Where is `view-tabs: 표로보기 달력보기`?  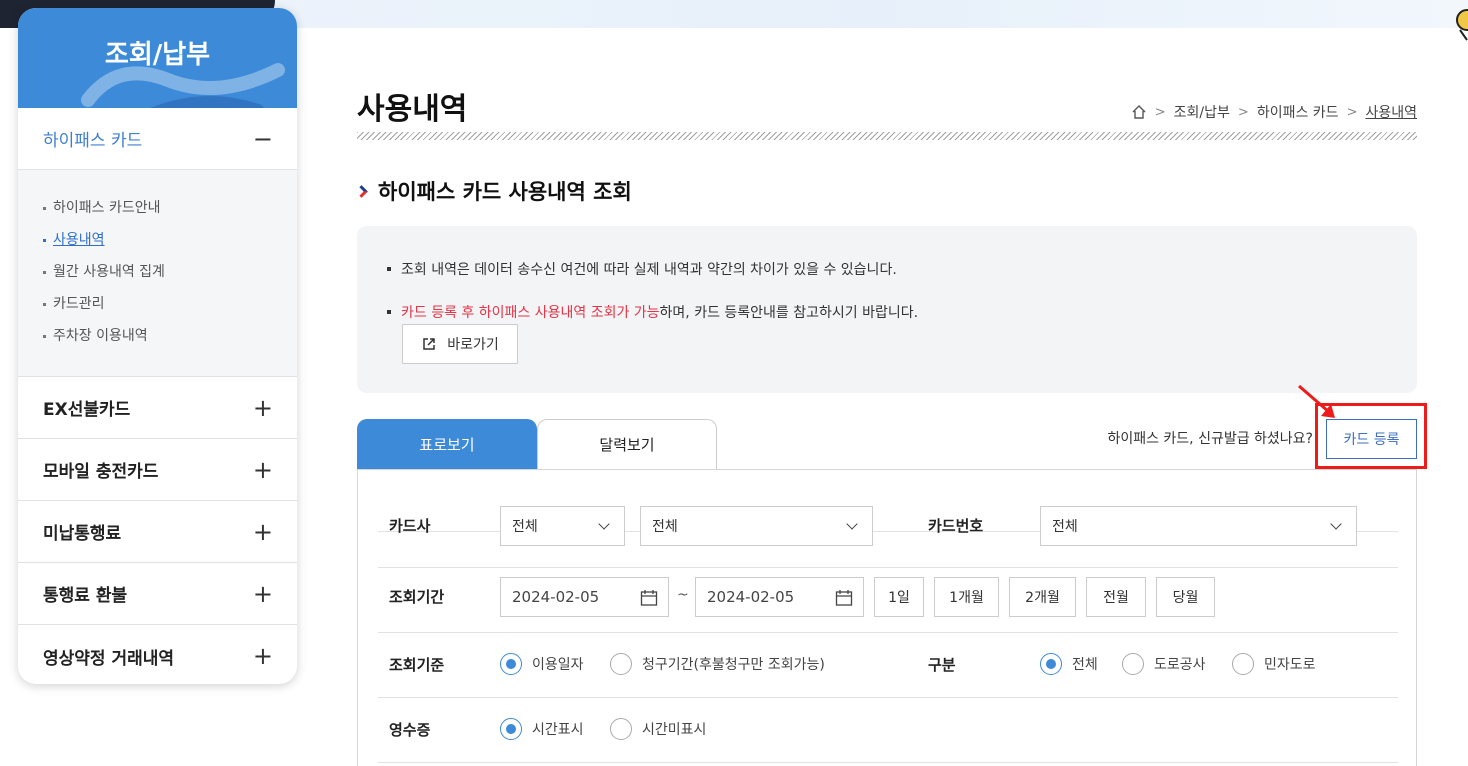 view-tabs: 표로보기 달력보기 is located at coordinates (537, 444).